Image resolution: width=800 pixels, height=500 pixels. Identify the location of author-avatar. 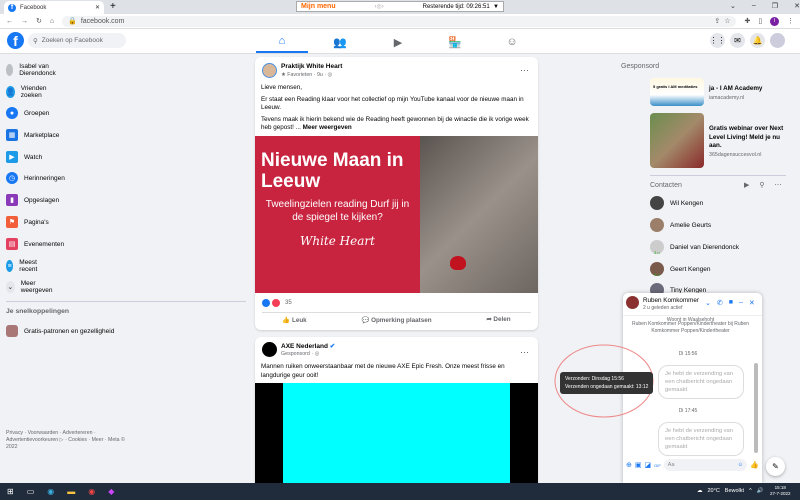
(269, 70).